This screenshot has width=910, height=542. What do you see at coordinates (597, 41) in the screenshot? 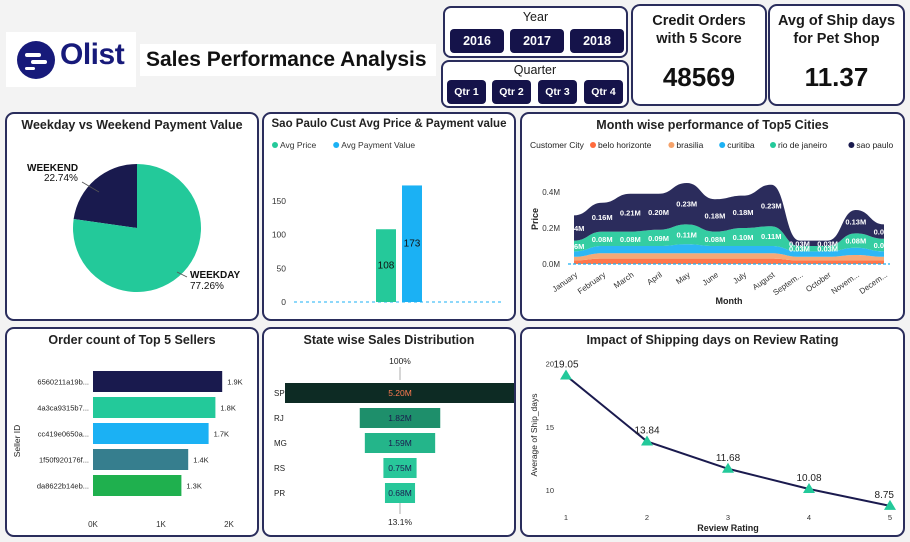
I see `year-2018-button: 2018` at bounding box center [597, 41].